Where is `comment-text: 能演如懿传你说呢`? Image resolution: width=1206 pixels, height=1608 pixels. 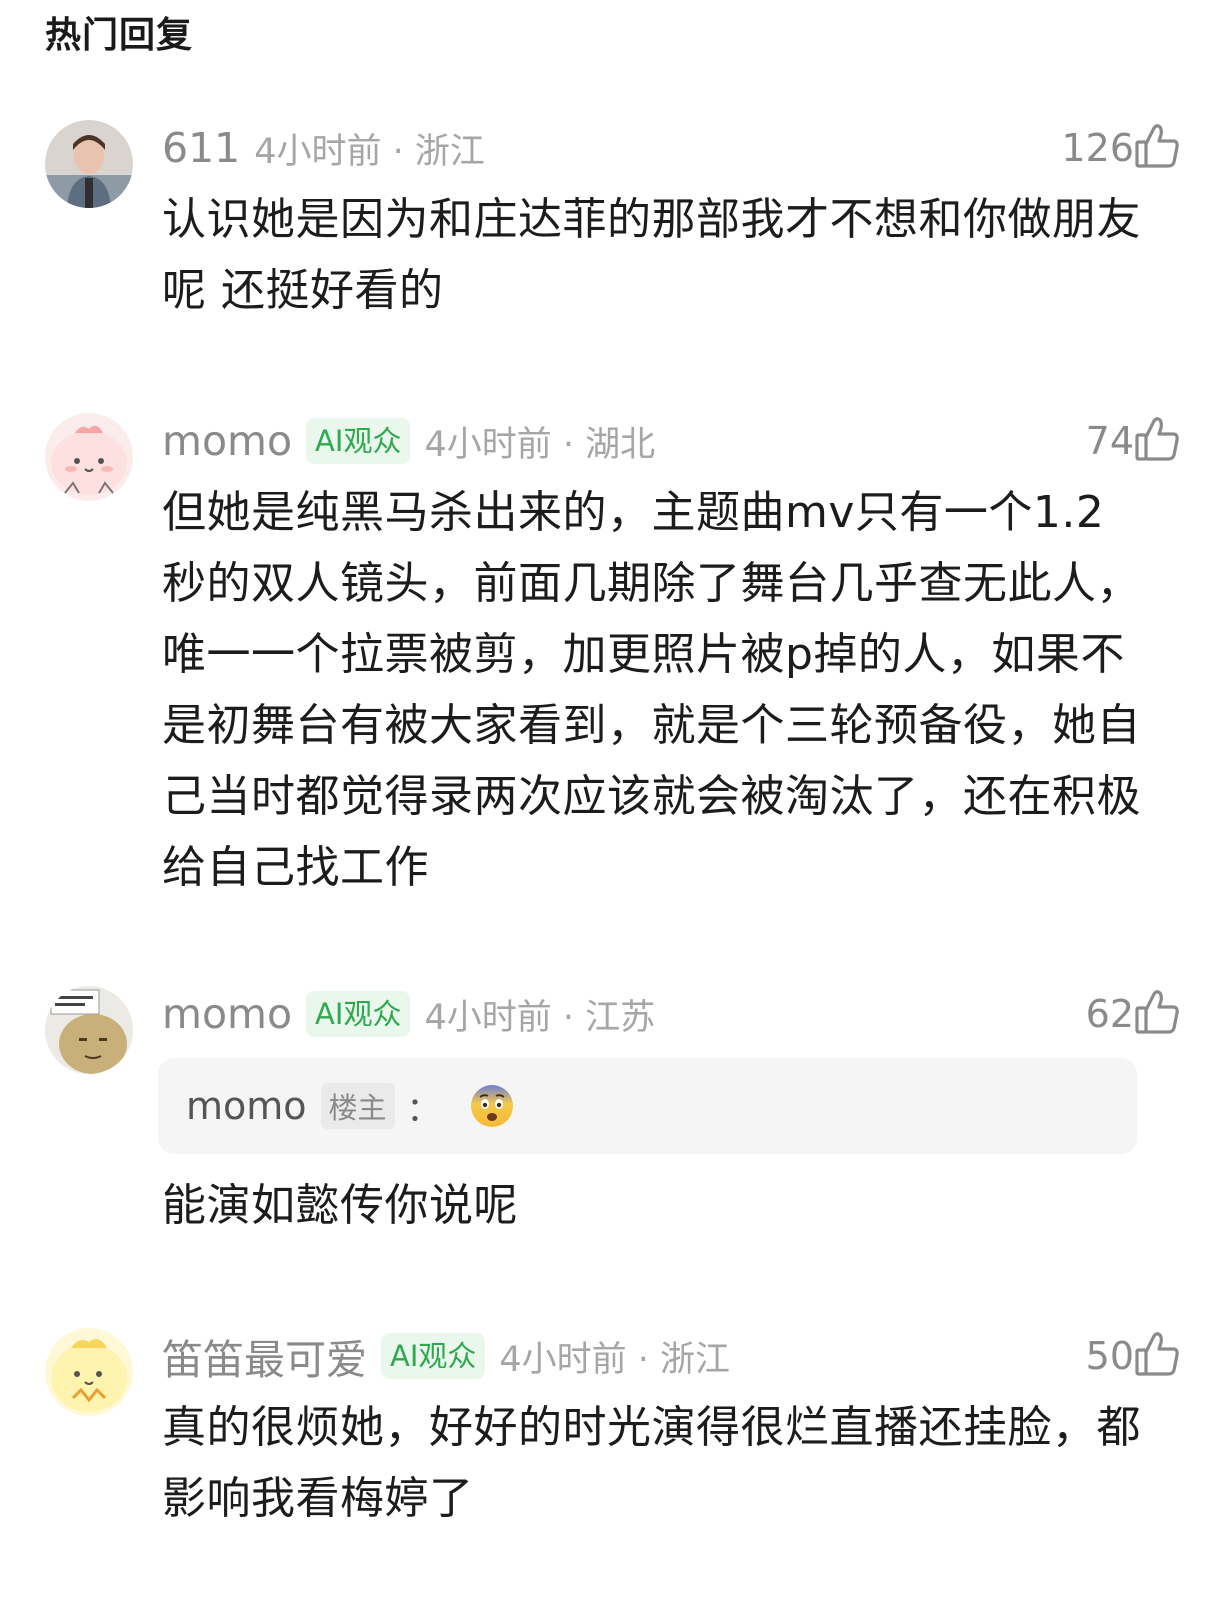 comment-text: 能演如懿传你说呢 is located at coordinates (340, 1205).